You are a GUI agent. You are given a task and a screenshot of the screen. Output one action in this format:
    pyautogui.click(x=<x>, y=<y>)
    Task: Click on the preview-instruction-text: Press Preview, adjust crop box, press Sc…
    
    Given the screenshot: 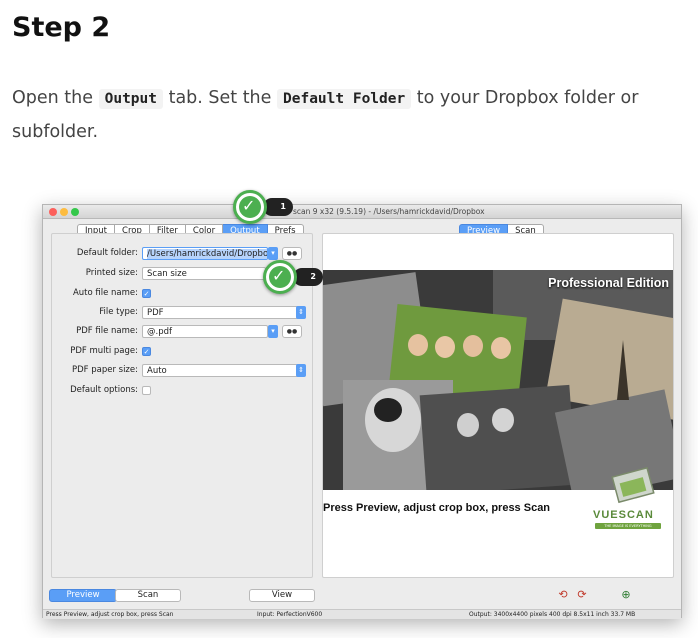 What is the action you would take?
    pyautogui.click(x=437, y=508)
    